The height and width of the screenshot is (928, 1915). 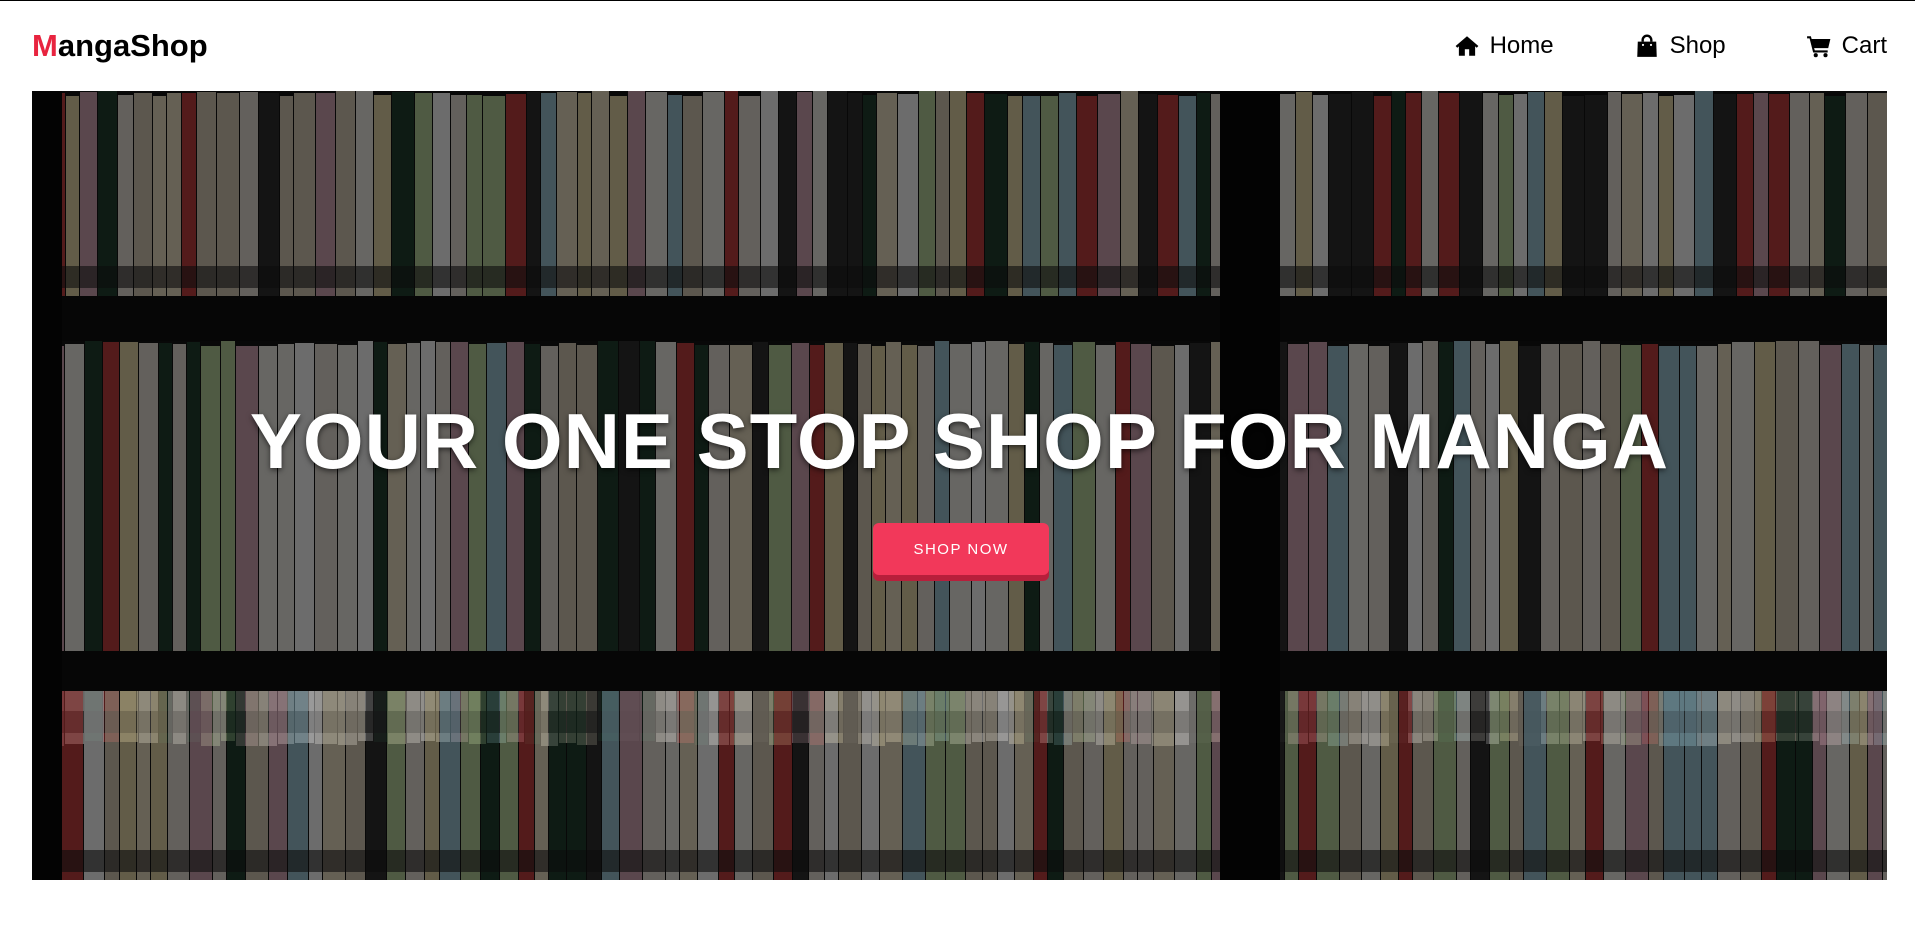 What do you see at coordinates (961, 549) in the screenshot?
I see `shop-now-button: SHOP NOW` at bounding box center [961, 549].